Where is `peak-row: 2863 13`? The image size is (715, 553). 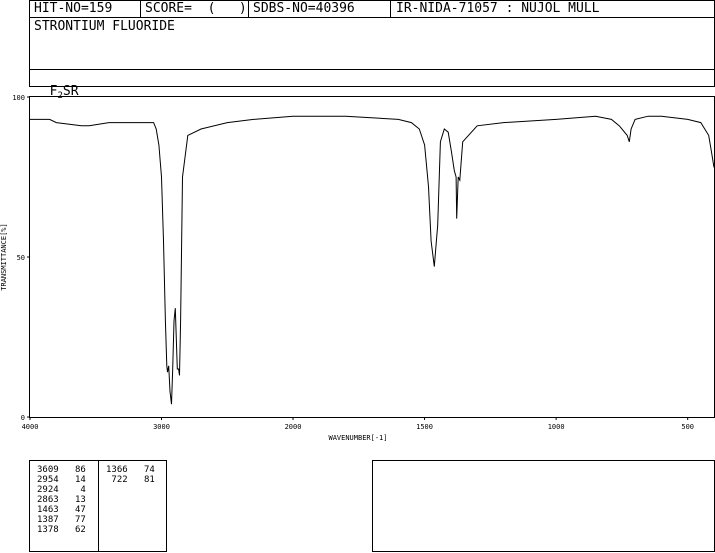
peak-row: 2863 13 is located at coordinates (61, 500).